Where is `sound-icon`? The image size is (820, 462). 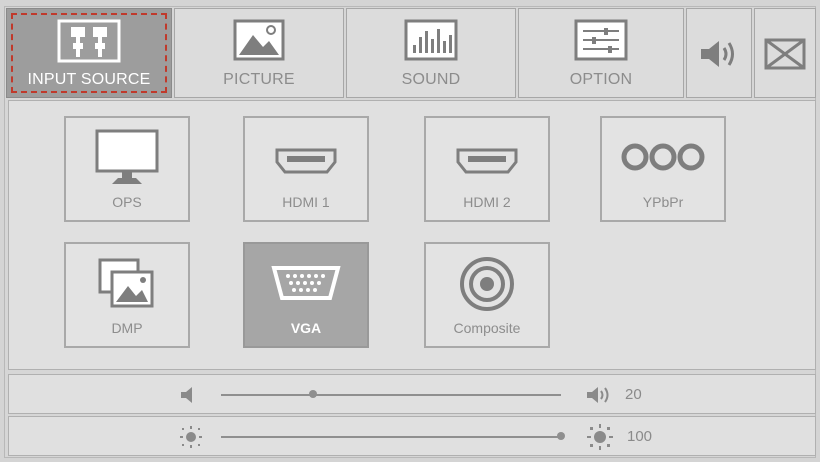
sound-icon is located at coordinates (431, 40).